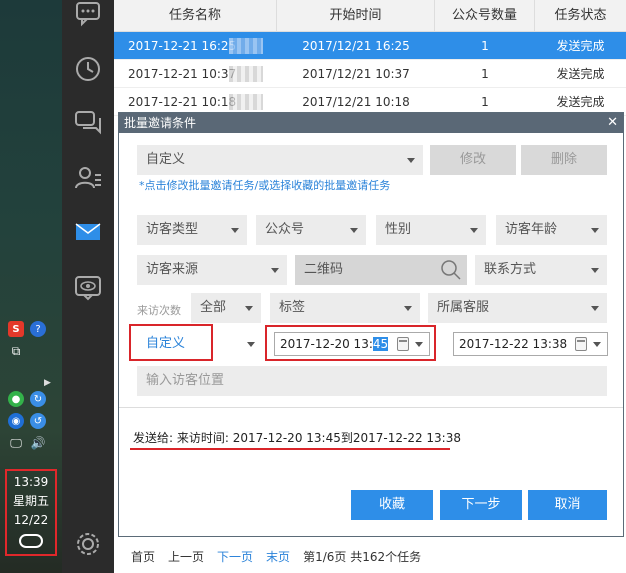 The height and width of the screenshot is (573, 626). What do you see at coordinates (16, 329) in the screenshot?
I see `sogou-input-icon: S` at bounding box center [16, 329].